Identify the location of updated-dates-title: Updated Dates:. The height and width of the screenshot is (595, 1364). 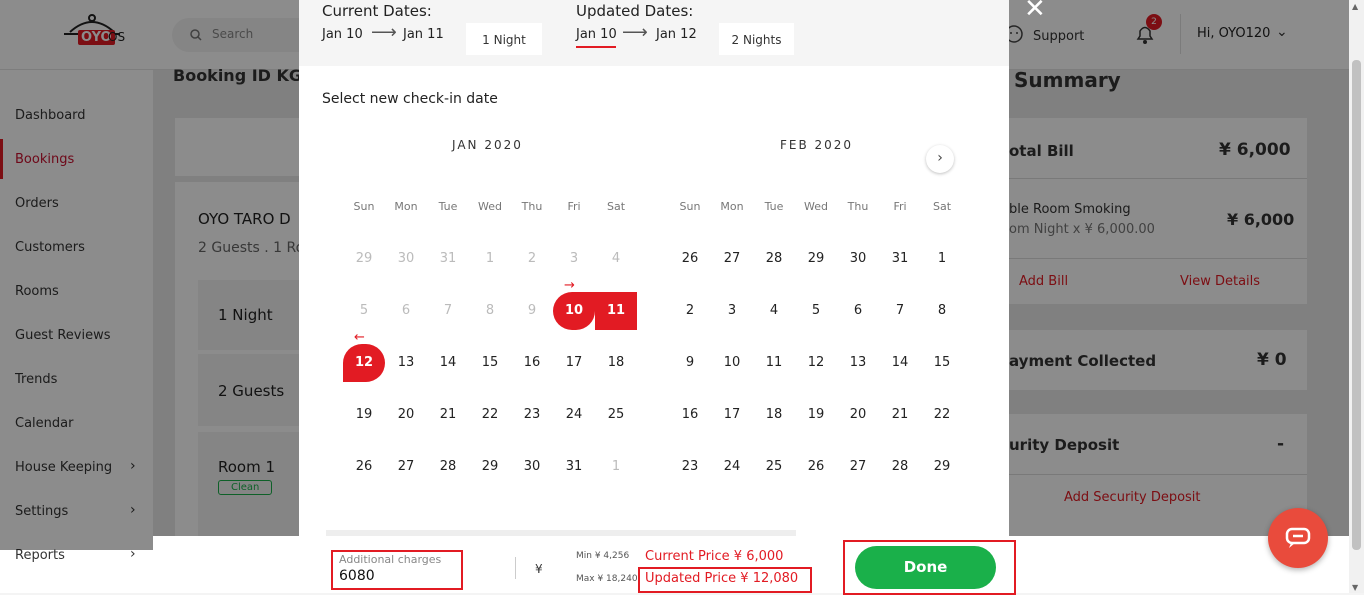
(635, 11).